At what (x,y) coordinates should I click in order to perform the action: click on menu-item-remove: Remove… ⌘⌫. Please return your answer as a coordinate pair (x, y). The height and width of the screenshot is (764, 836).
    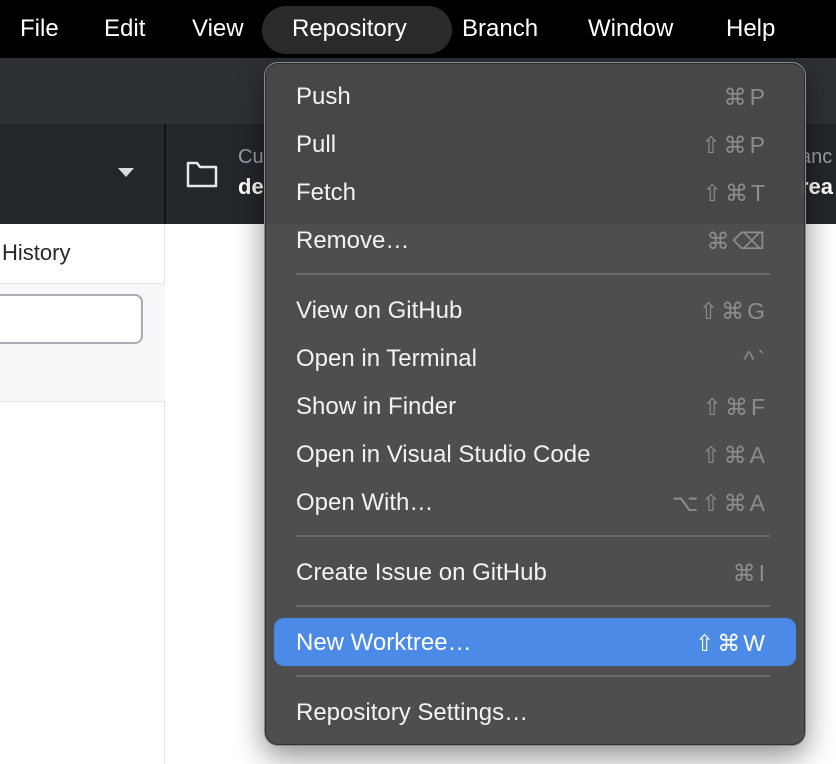
    Looking at the image, I should click on (535, 241).